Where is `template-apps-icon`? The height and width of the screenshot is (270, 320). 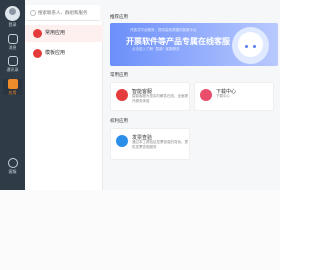 template-apps-icon is located at coordinates (37, 53).